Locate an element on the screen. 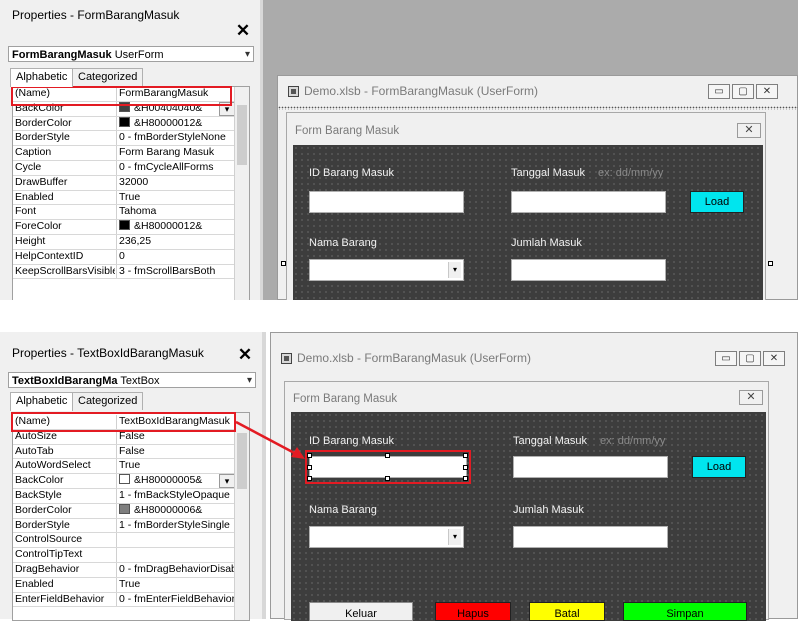 The width and height of the screenshot is (798, 625). property-scrollbar is located at coordinates (241, 194).